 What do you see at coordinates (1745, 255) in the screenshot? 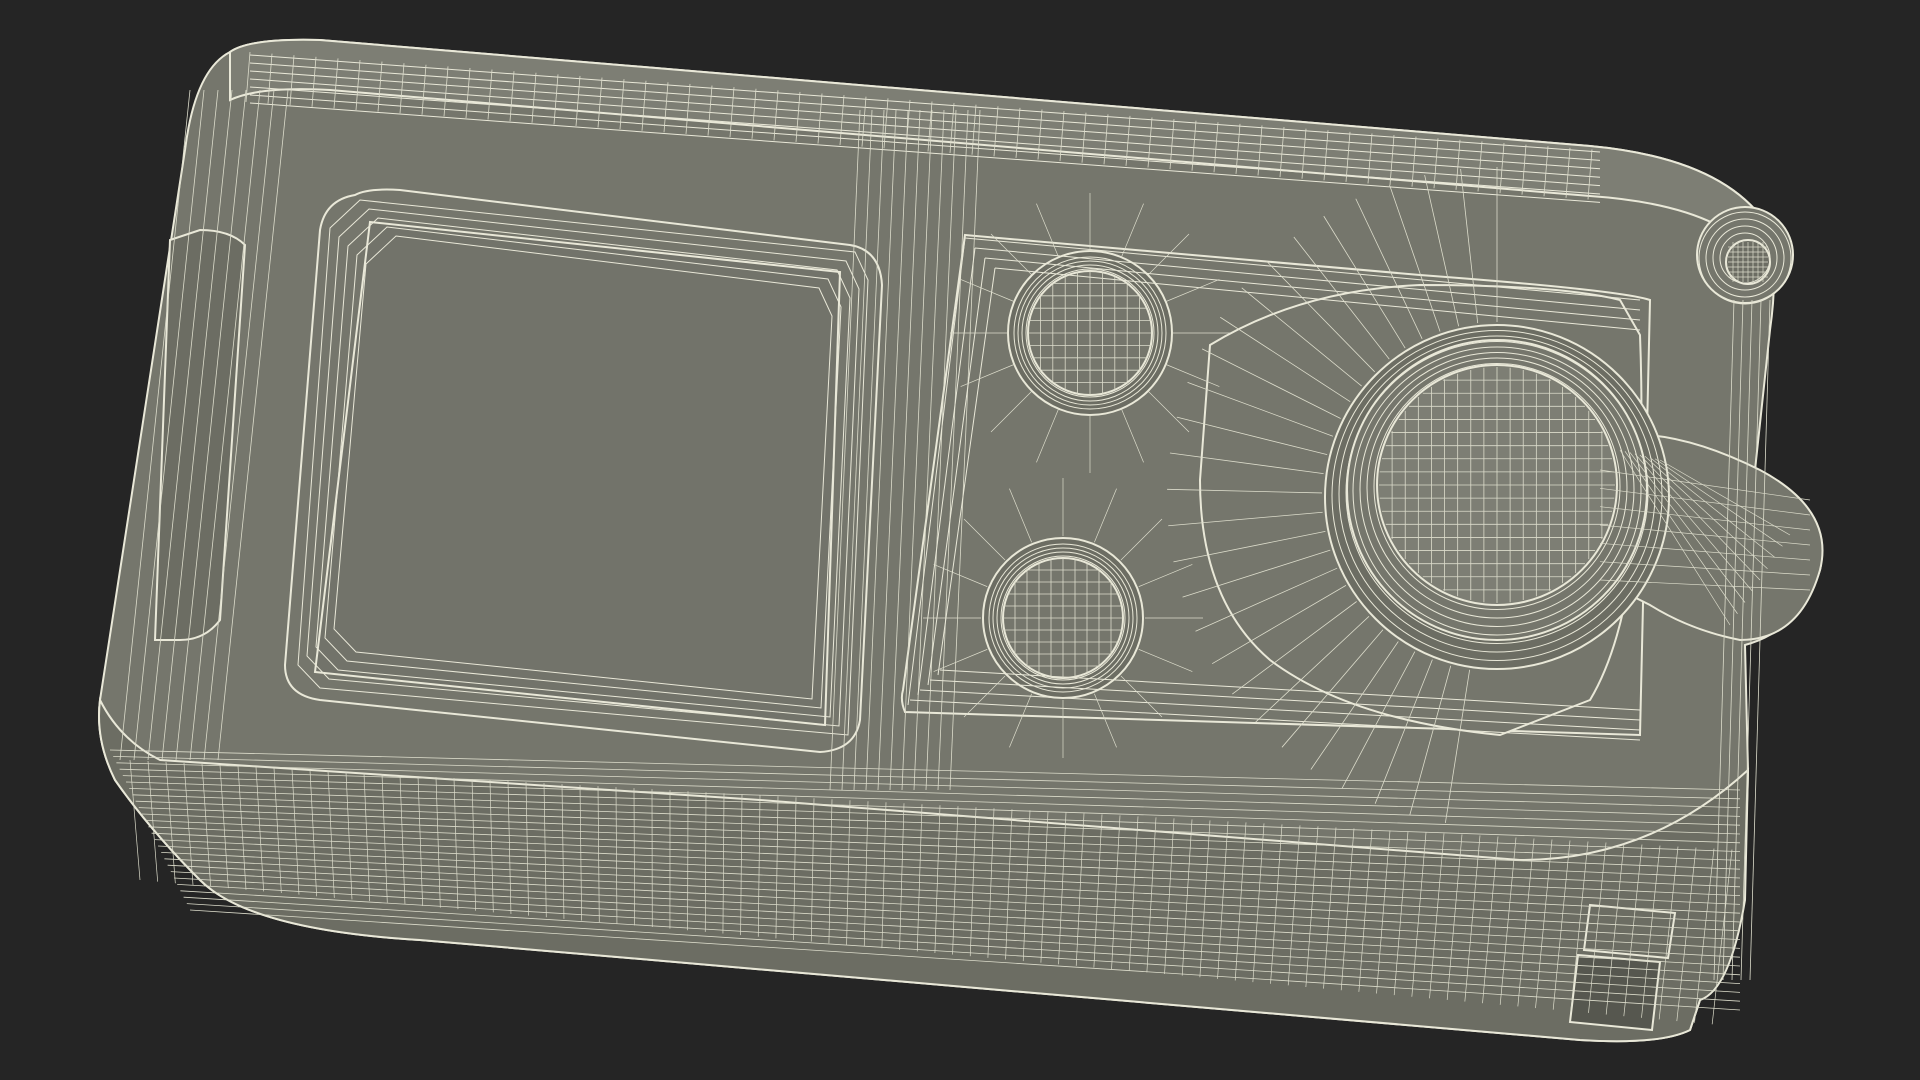
I see `lanyard-loop` at bounding box center [1745, 255].